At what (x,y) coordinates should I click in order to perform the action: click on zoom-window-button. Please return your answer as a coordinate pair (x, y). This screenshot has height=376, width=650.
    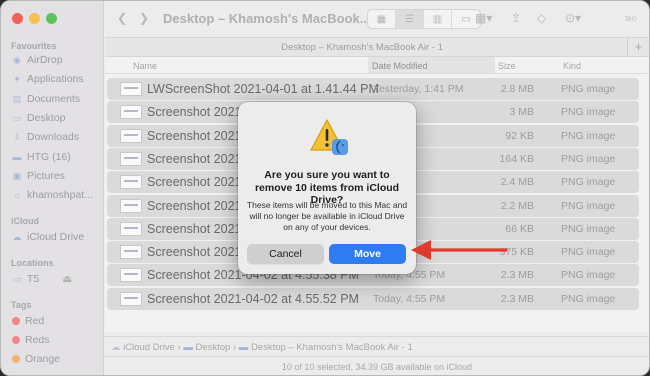
    Looking at the image, I should click on (51, 18).